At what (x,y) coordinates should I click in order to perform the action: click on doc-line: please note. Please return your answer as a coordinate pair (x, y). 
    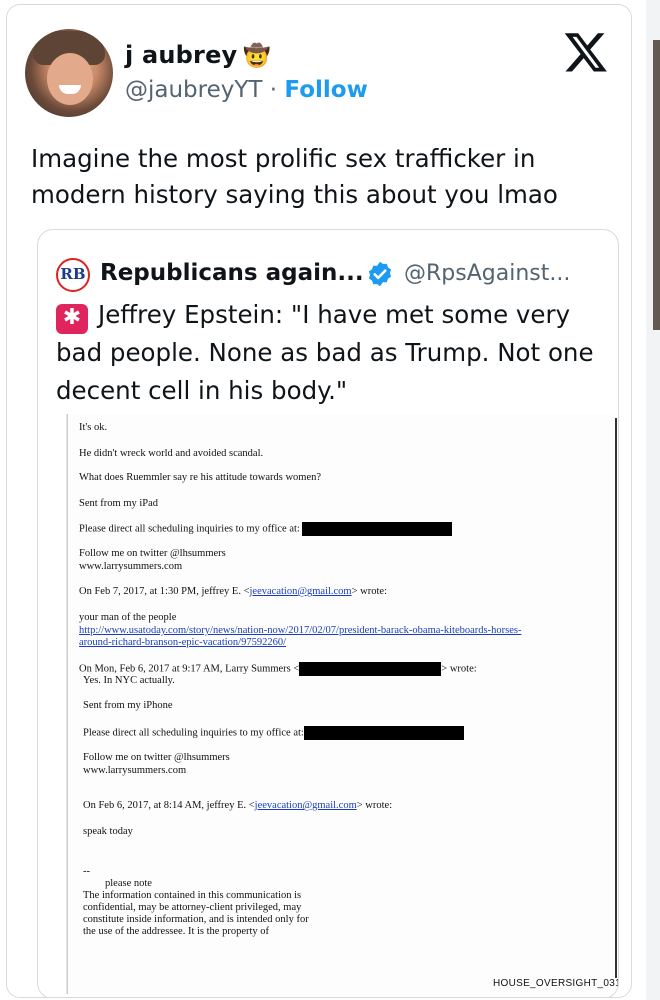
    Looking at the image, I should click on (128, 883).